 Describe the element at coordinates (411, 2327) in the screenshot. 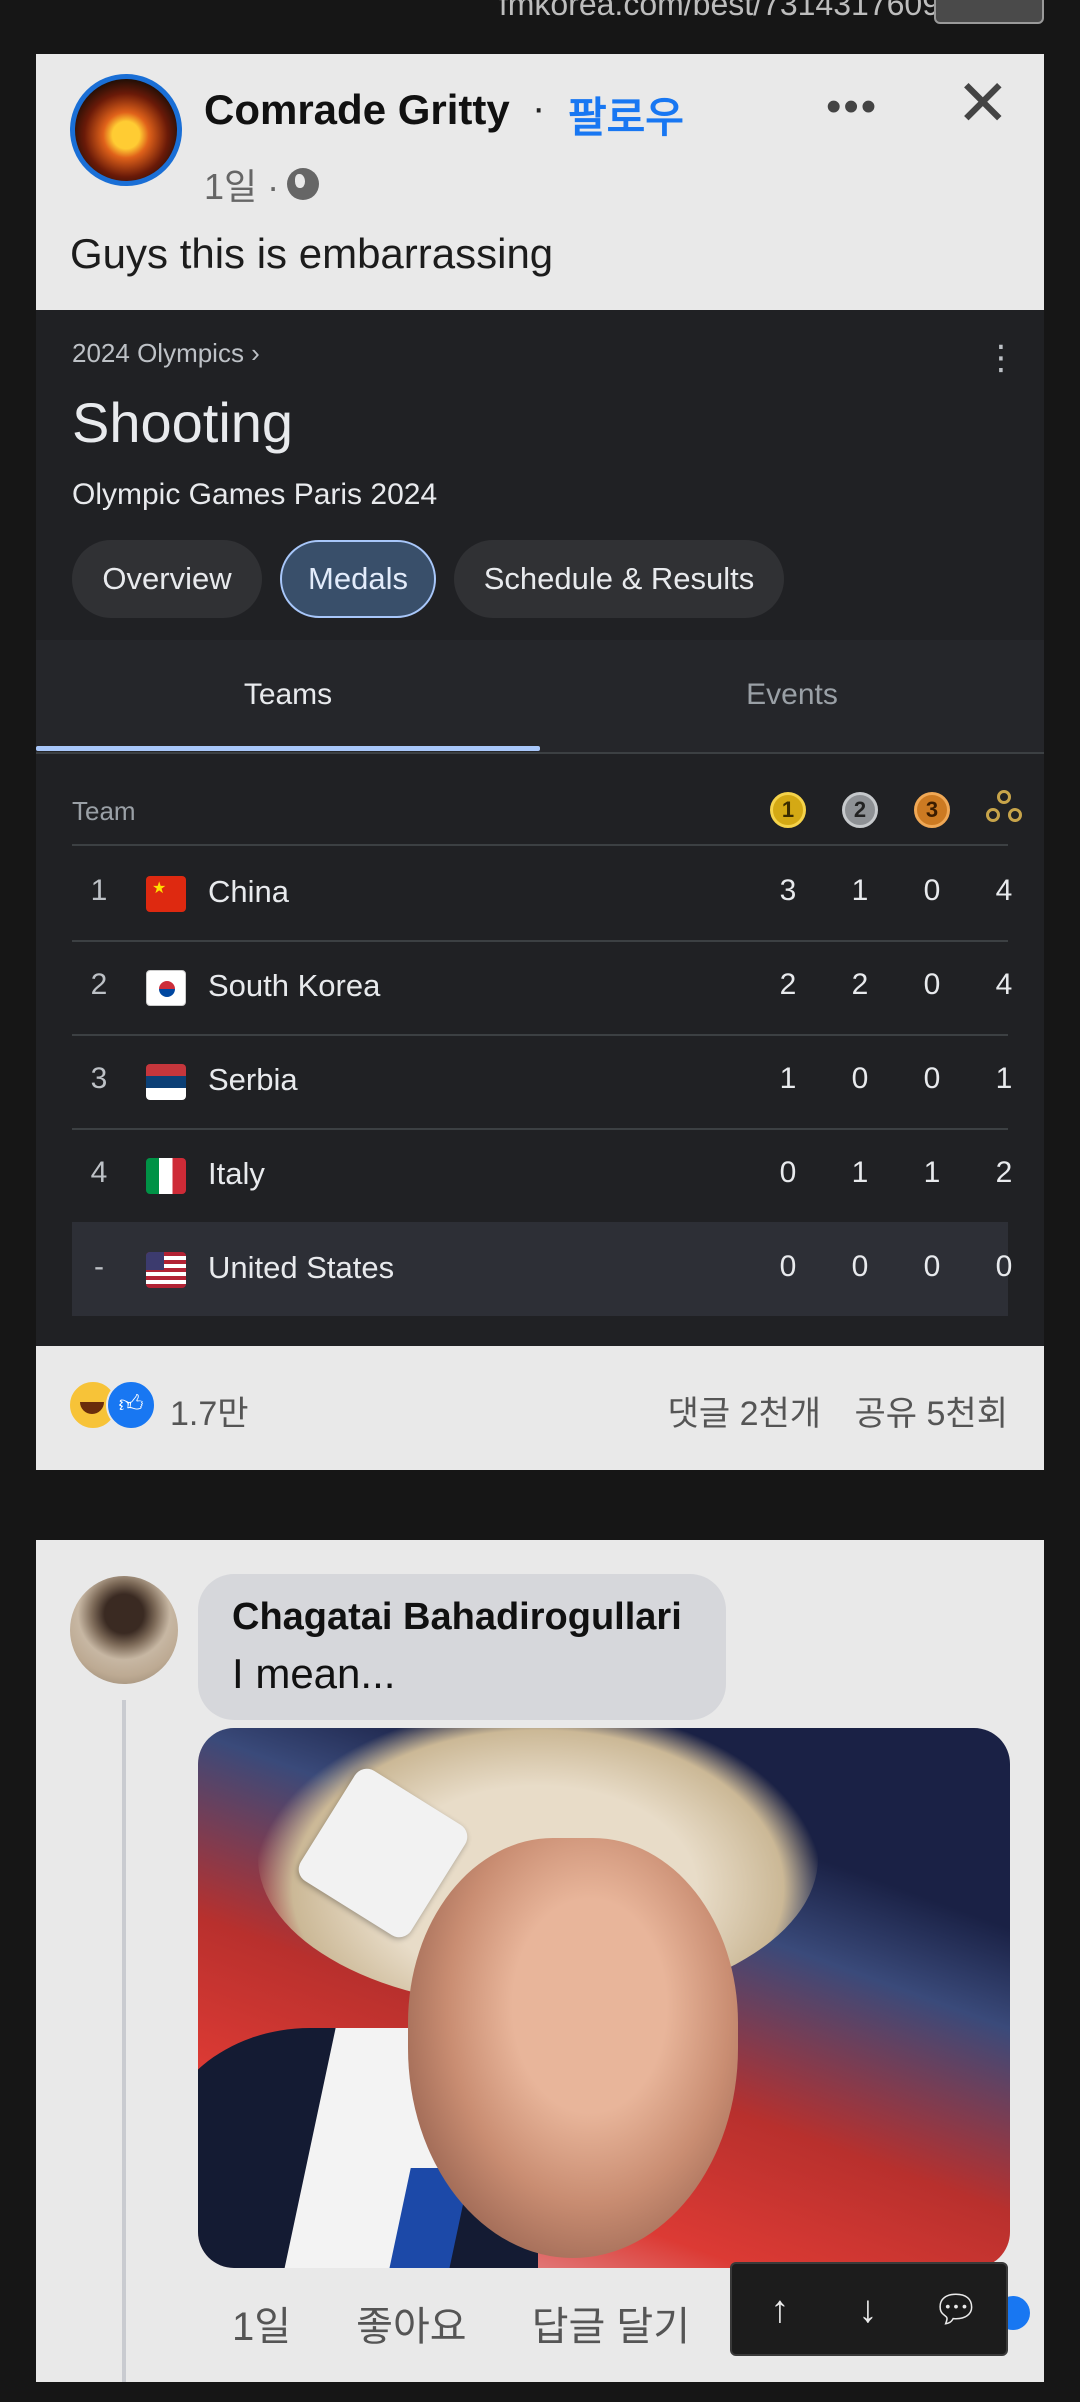

I see `like-button: 좋아요` at that location.